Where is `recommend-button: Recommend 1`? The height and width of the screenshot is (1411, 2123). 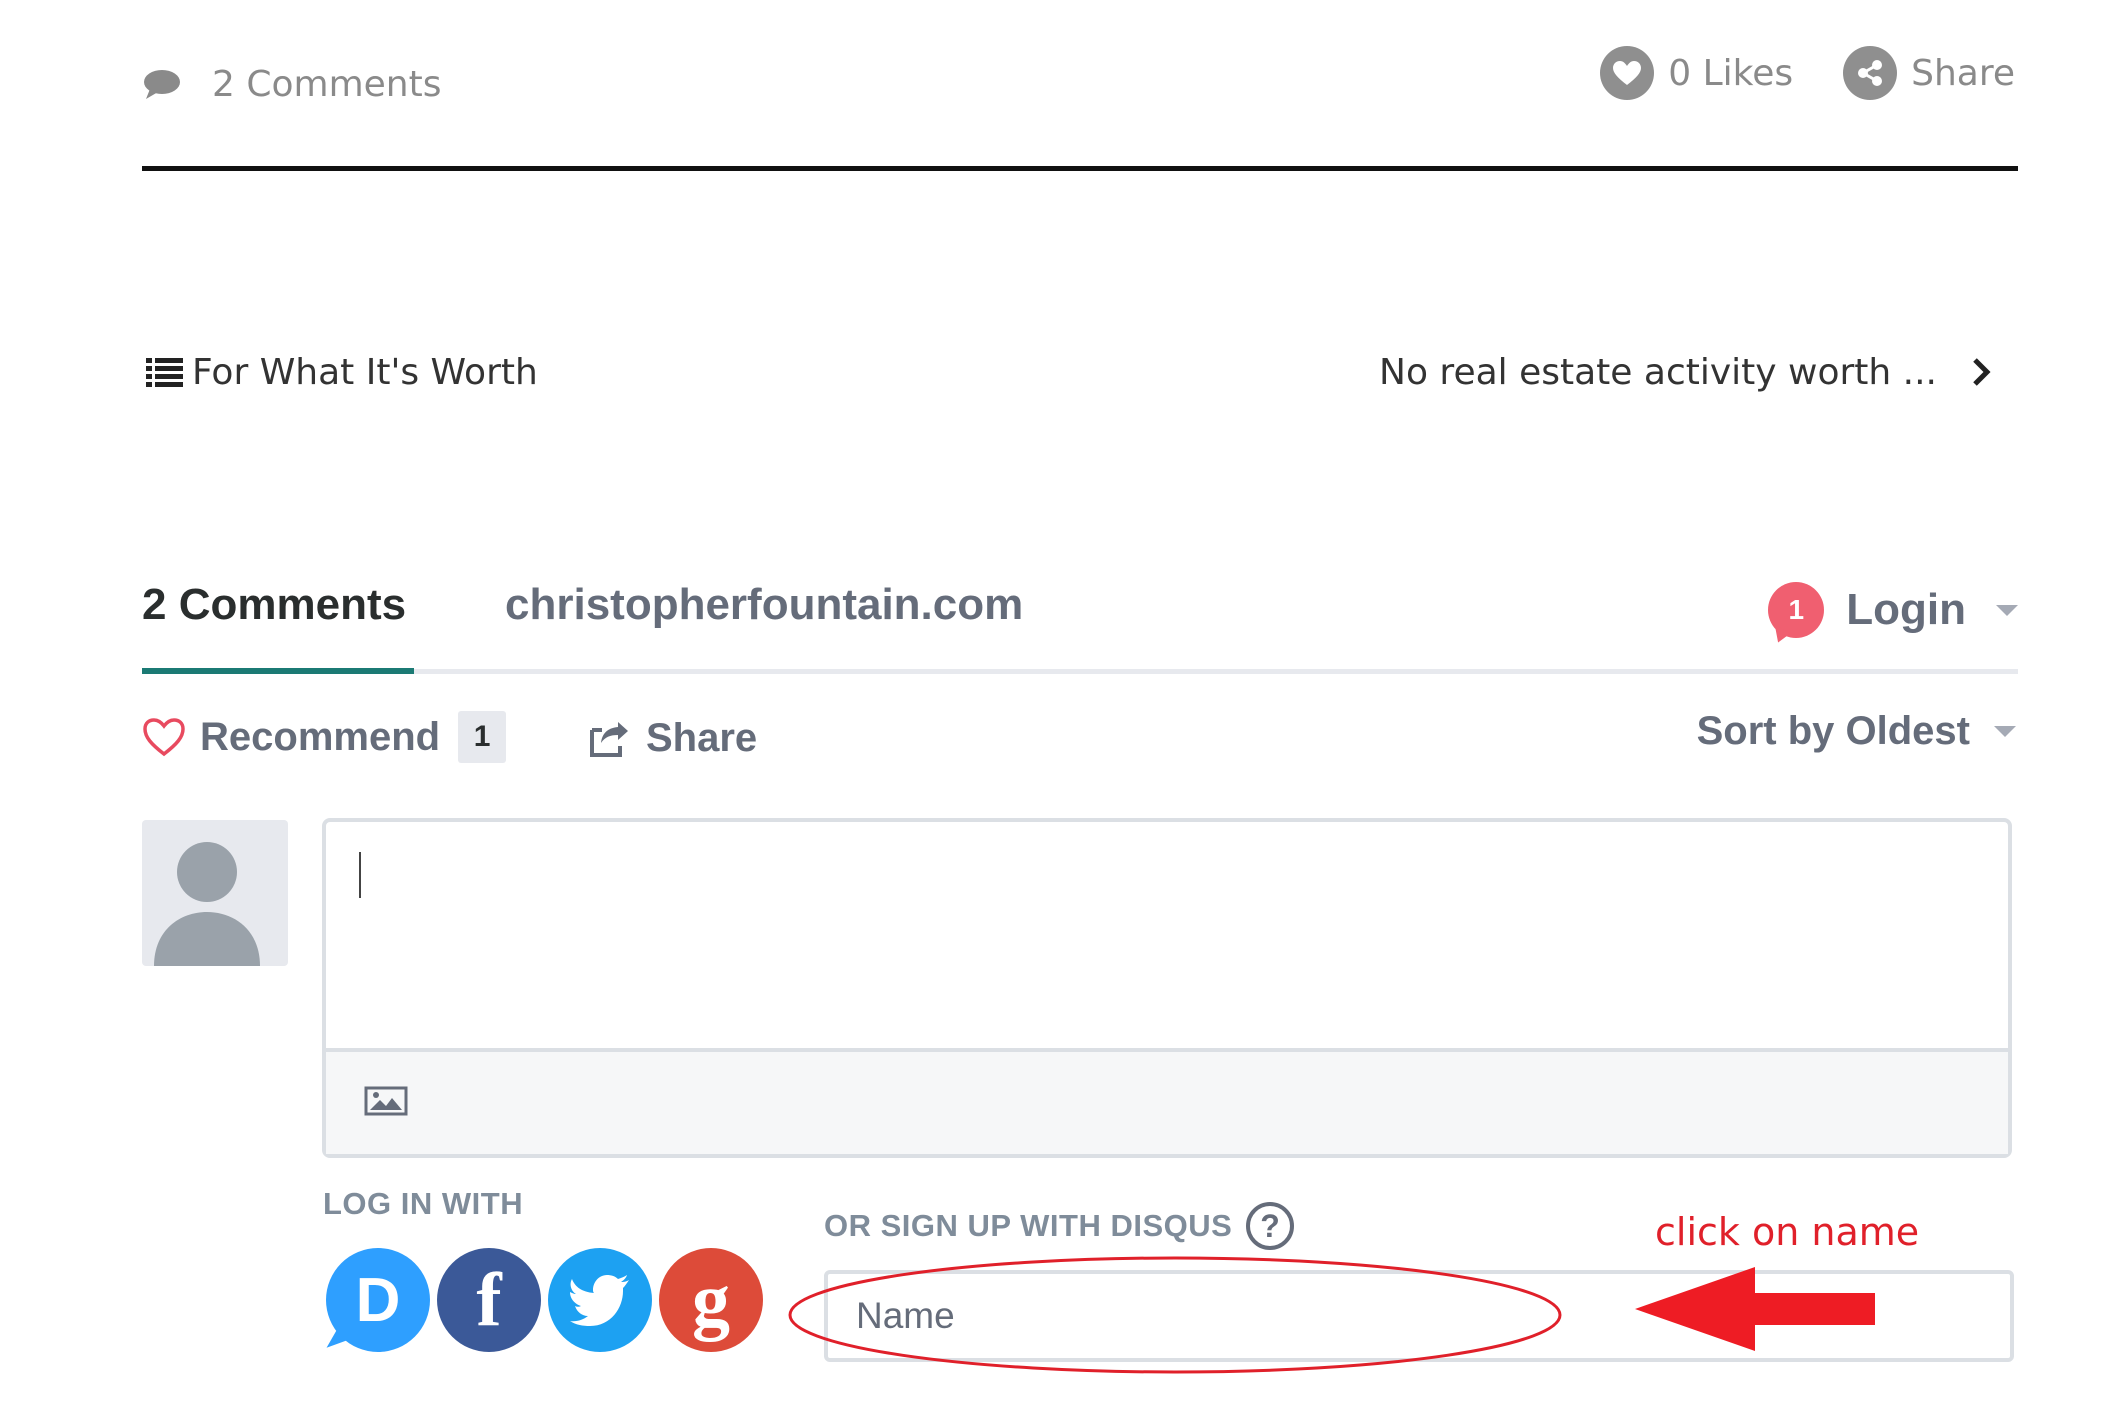
recommend-button: Recommend 1 is located at coordinates (324, 737).